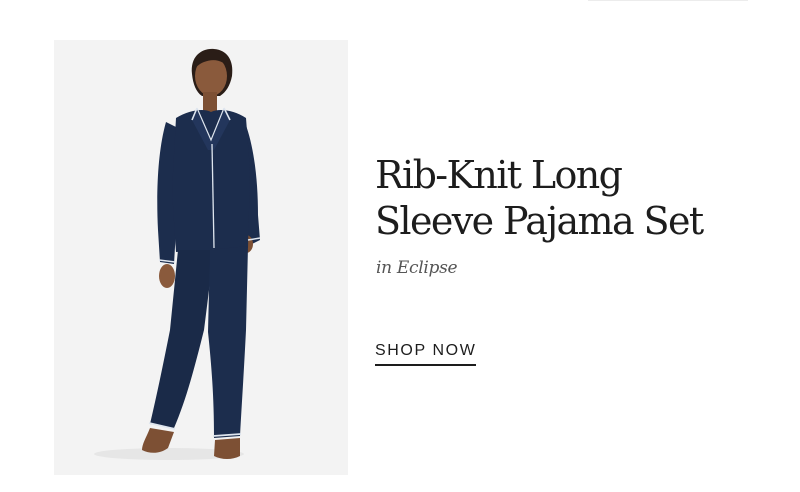 This screenshot has height=492, width=800. What do you see at coordinates (417, 268) in the screenshot?
I see `color-variant-label: in Eclipse` at bounding box center [417, 268].